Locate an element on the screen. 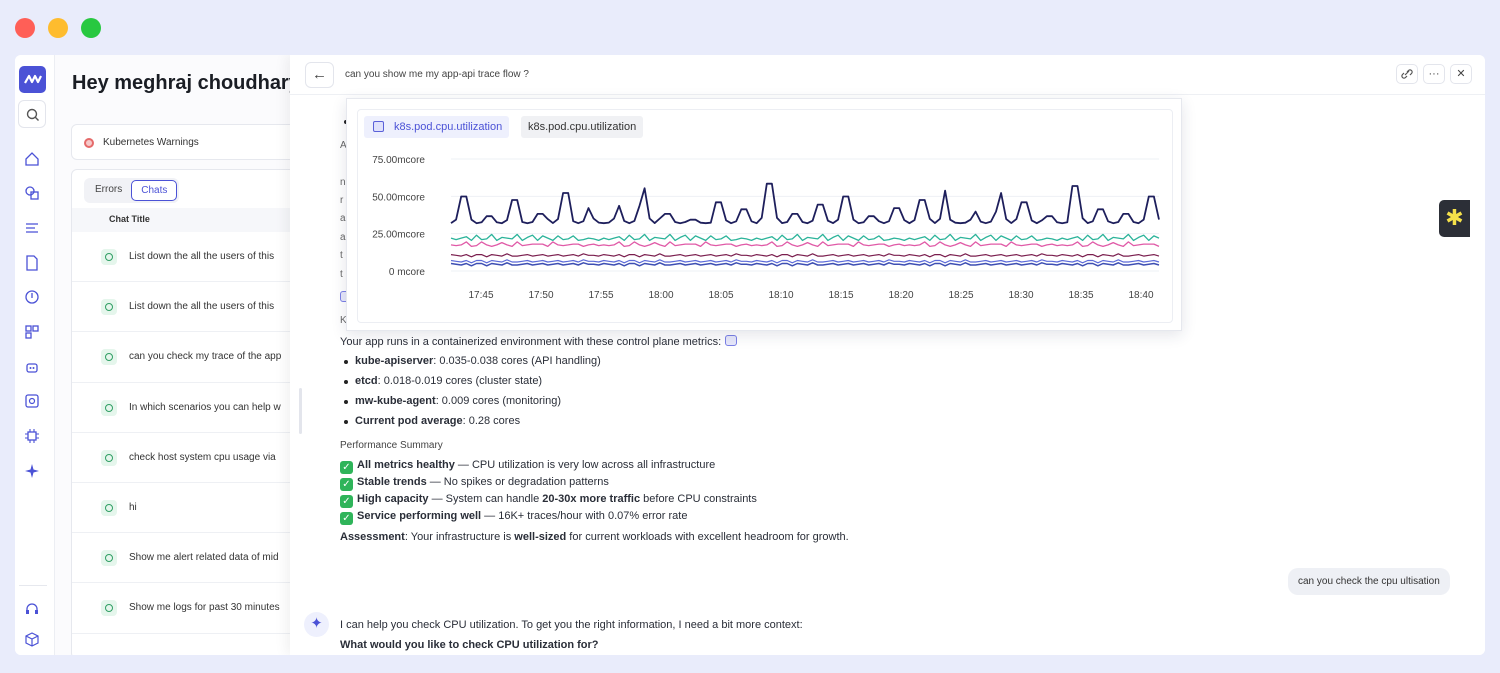 Image resolution: width=1500 pixels, height=673 pixels. x-tick-label: 18:25 is located at coordinates (960, 295).